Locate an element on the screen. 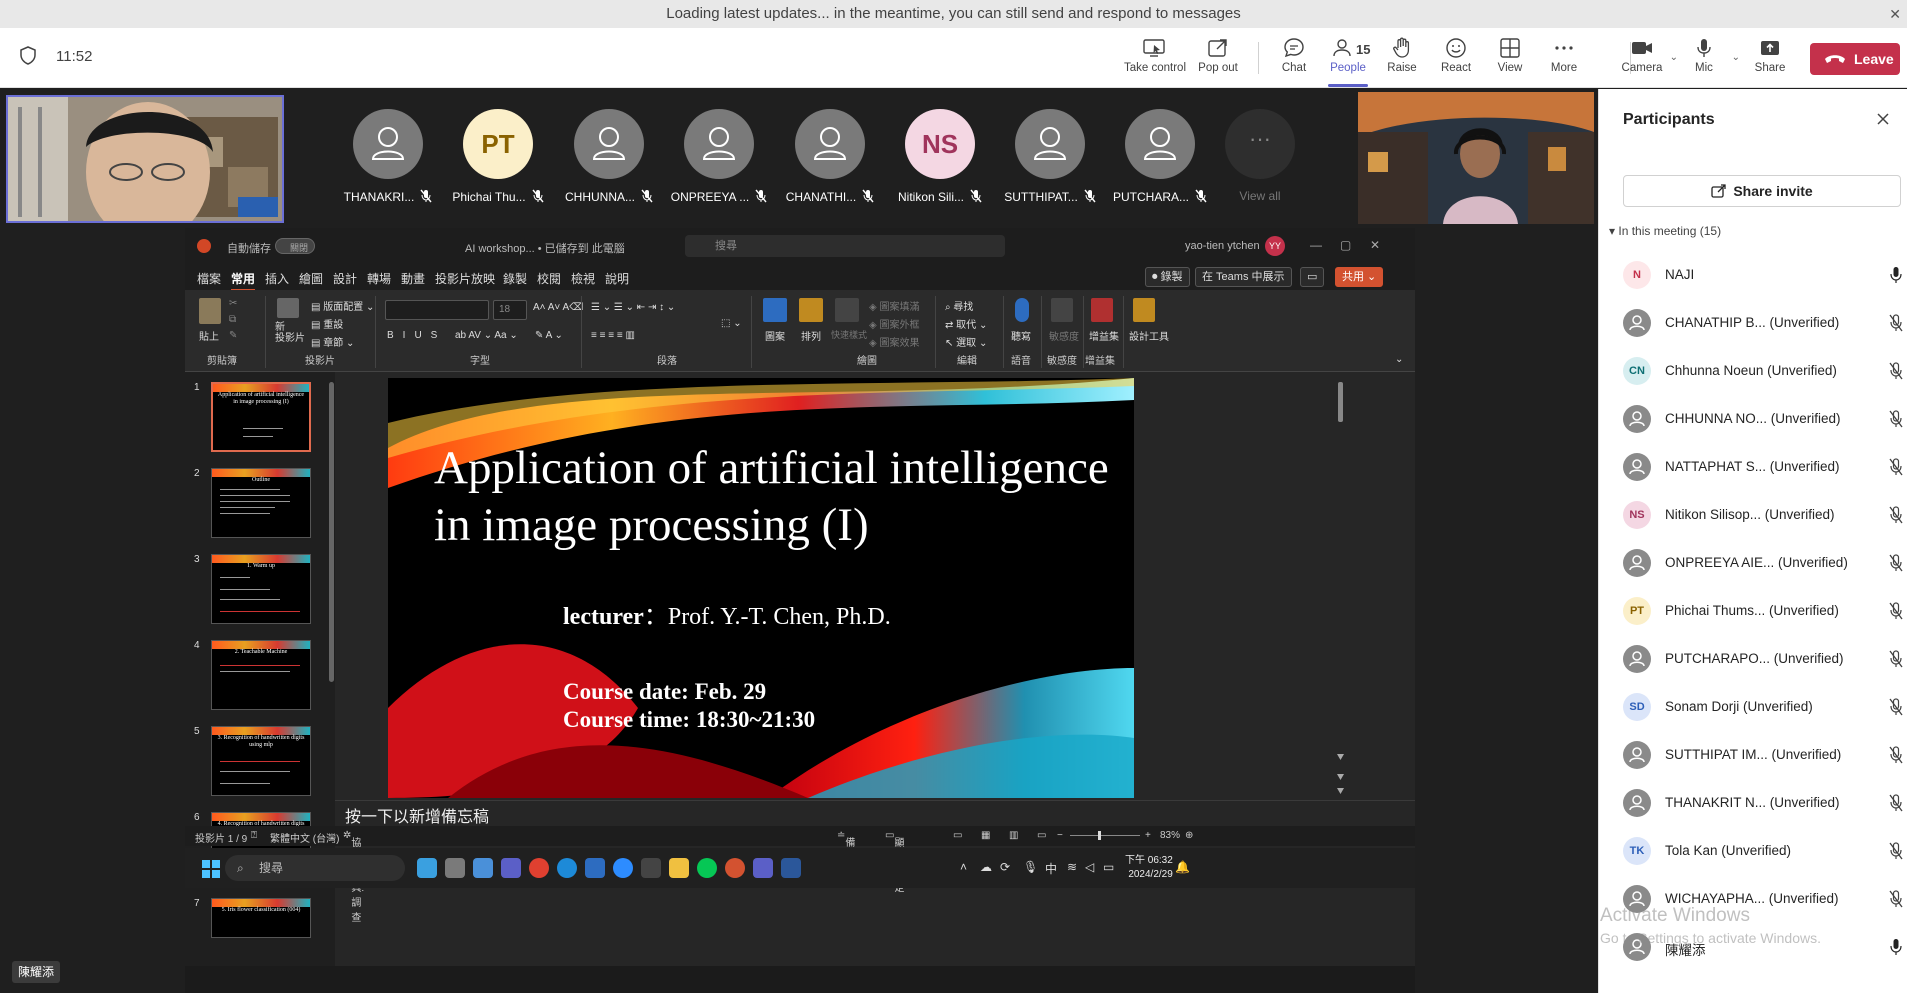 The image size is (1907, 993). participant-row: CN Chhunna Noeun (Unverified) is located at coordinates (1764, 371).